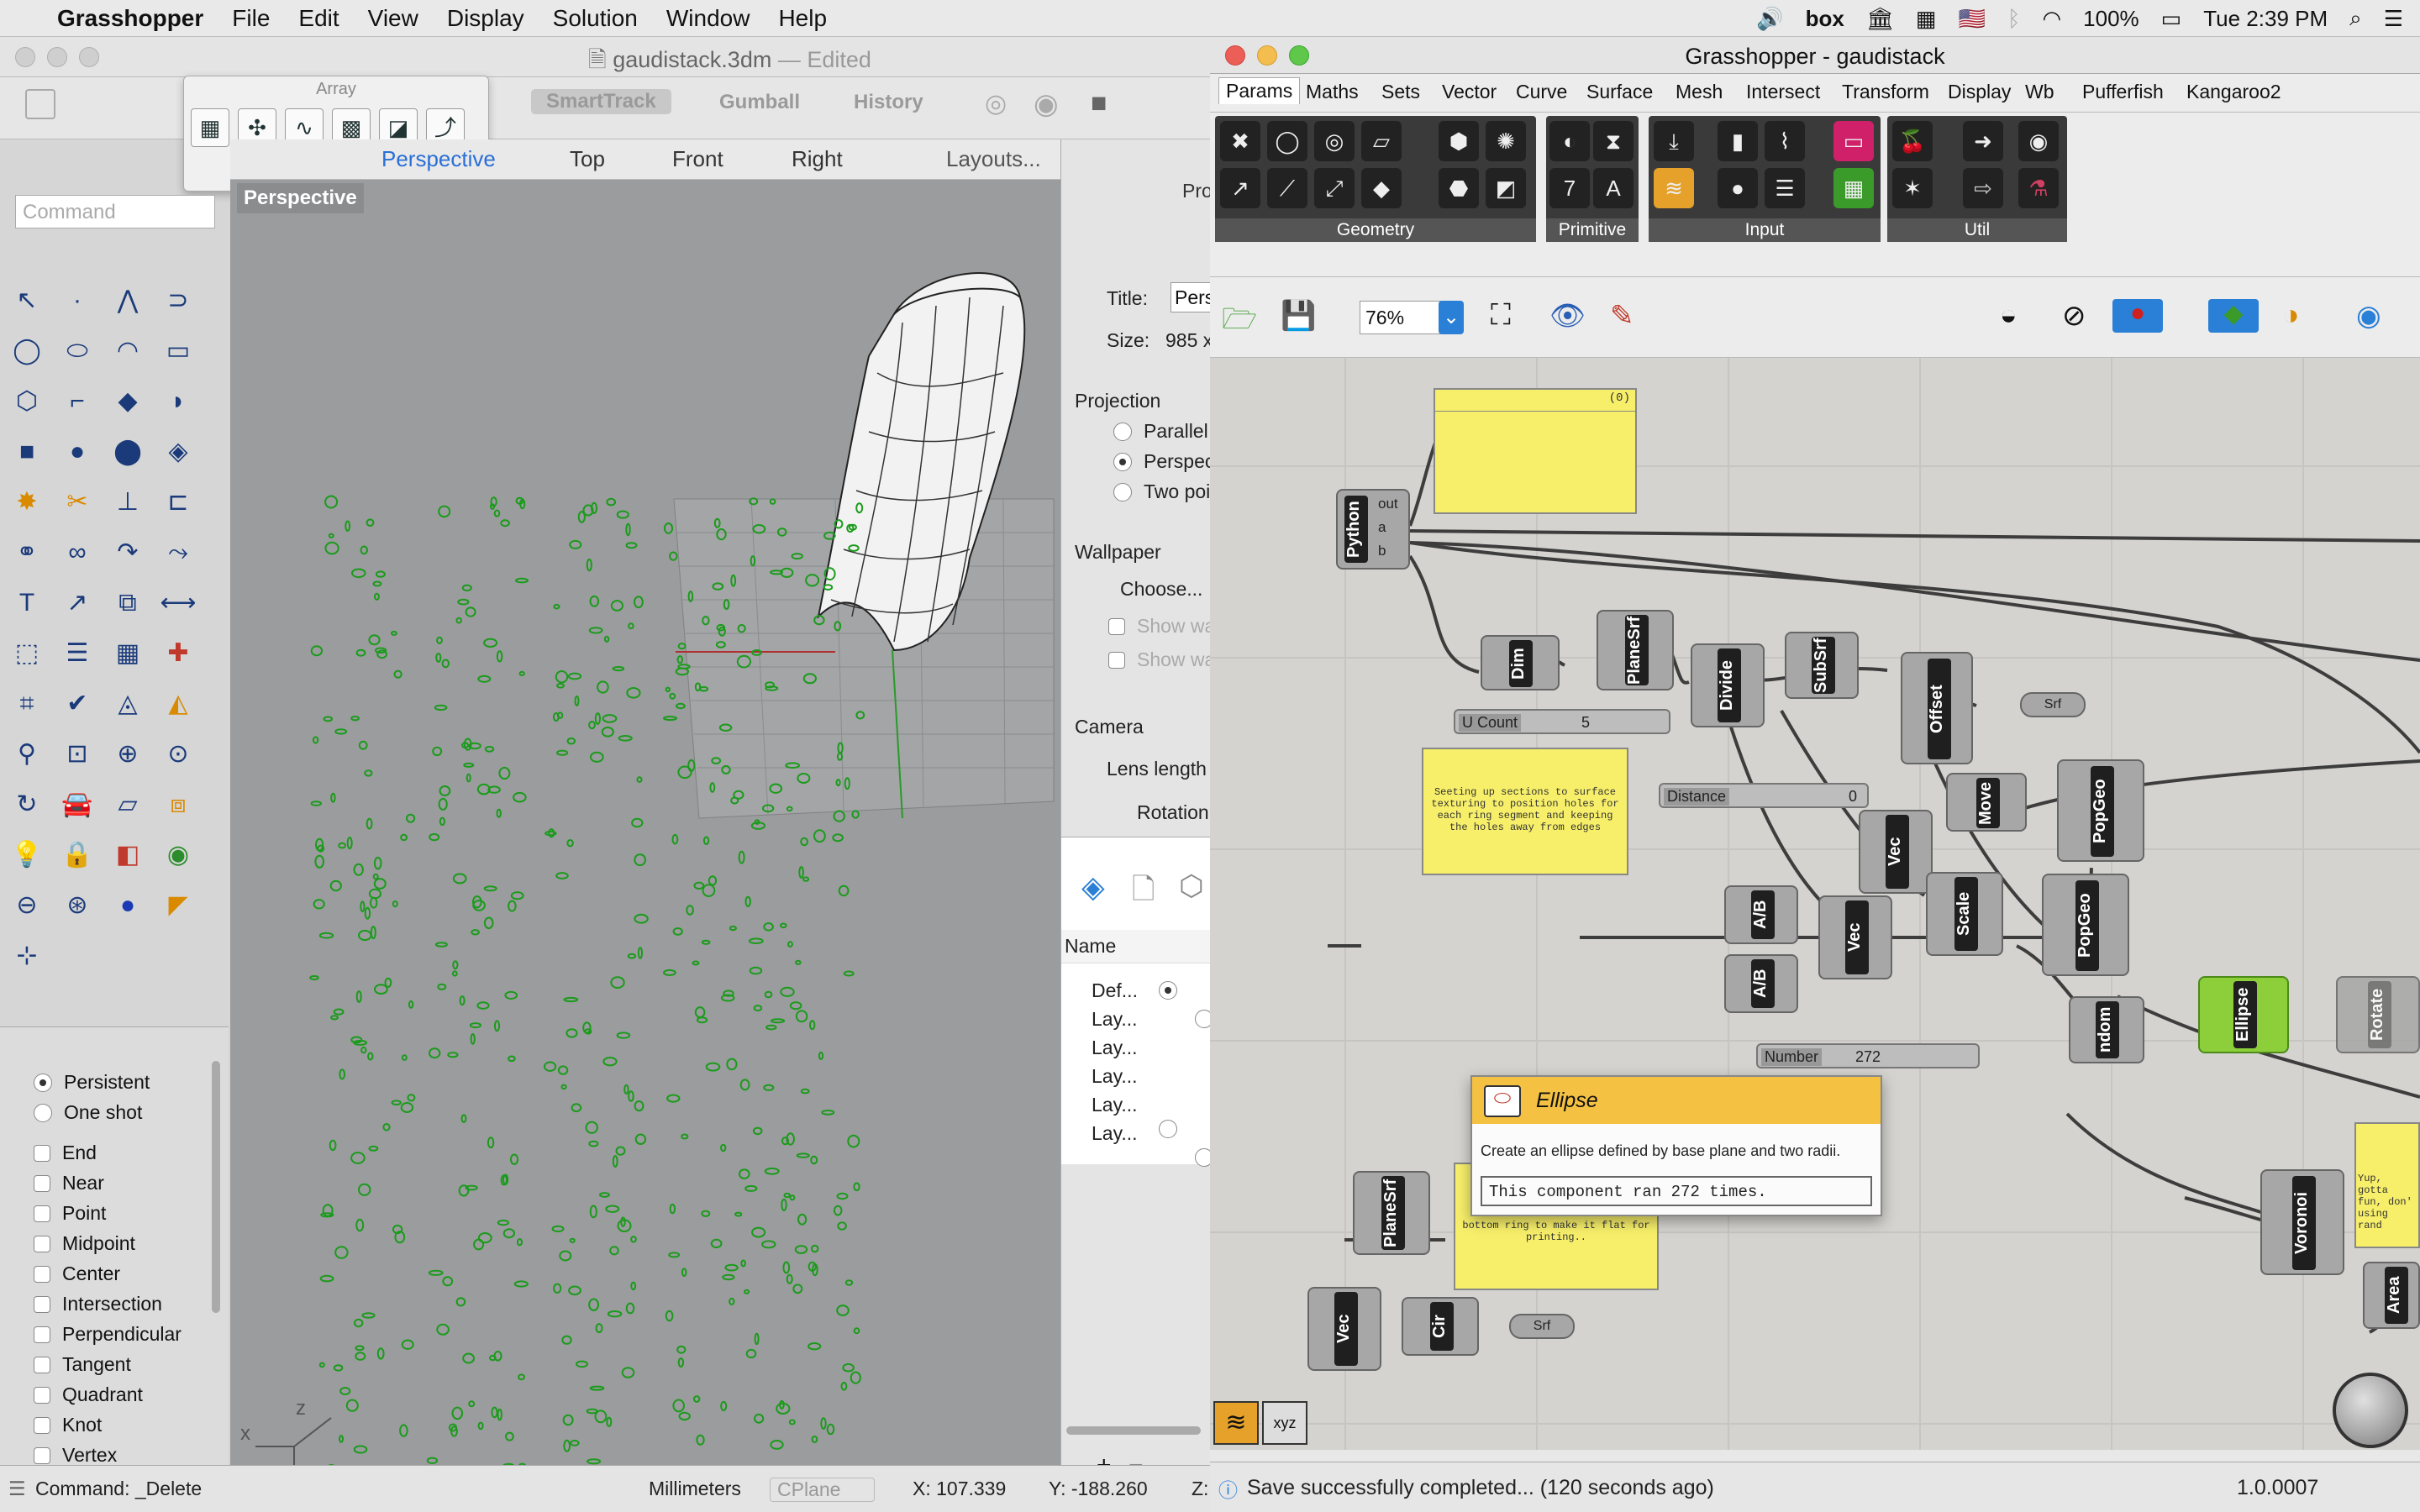 This screenshot has width=2420, height=1512. What do you see at coordinates (1825, 19) in the screenshot?
I see `box-icon: box` at bounding box center [1825, 19].